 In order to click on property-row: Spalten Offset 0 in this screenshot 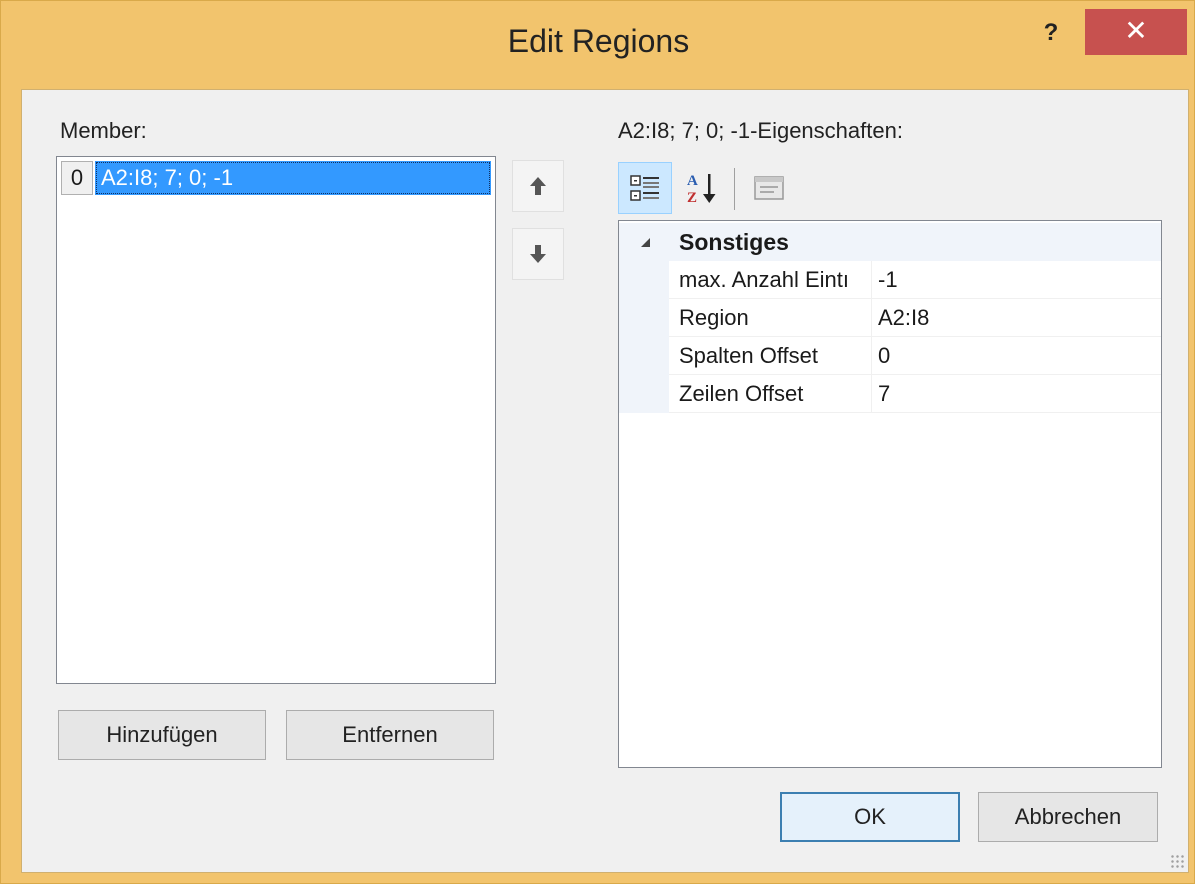, I will do `click(890, 356)`.